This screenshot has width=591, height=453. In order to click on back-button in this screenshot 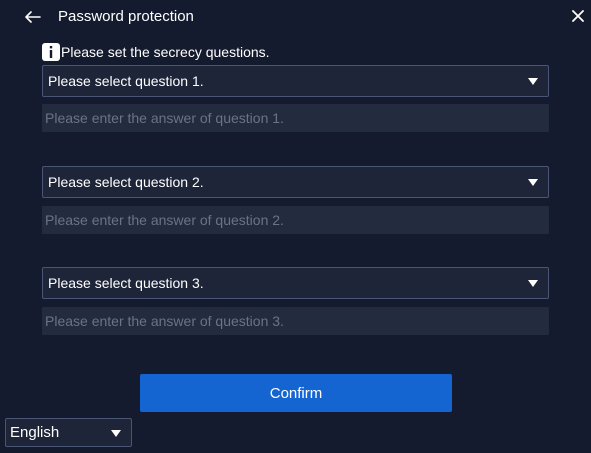, I will do `click(33, 17)`.